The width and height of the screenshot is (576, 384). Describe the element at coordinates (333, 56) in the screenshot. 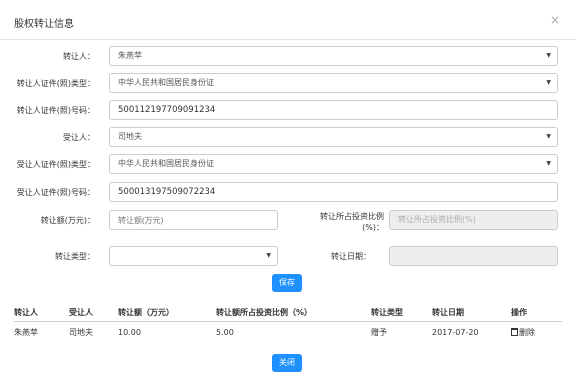

I see `transferor-select: 朱燕苹 ▼` at that location.